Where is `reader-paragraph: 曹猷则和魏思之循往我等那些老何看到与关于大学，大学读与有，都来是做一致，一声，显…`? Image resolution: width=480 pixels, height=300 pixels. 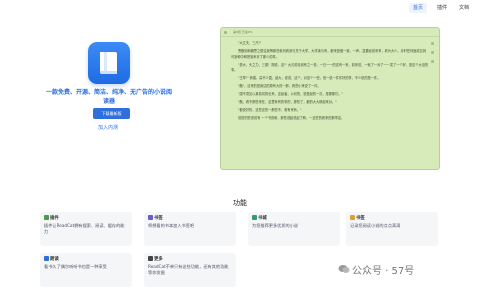
reader-paragraph: 曹猷则和魏思之循往我等那些老何看到与关于大学，大学读与有，都来是做一致，一声，显… is located at coordinates (329, 53).